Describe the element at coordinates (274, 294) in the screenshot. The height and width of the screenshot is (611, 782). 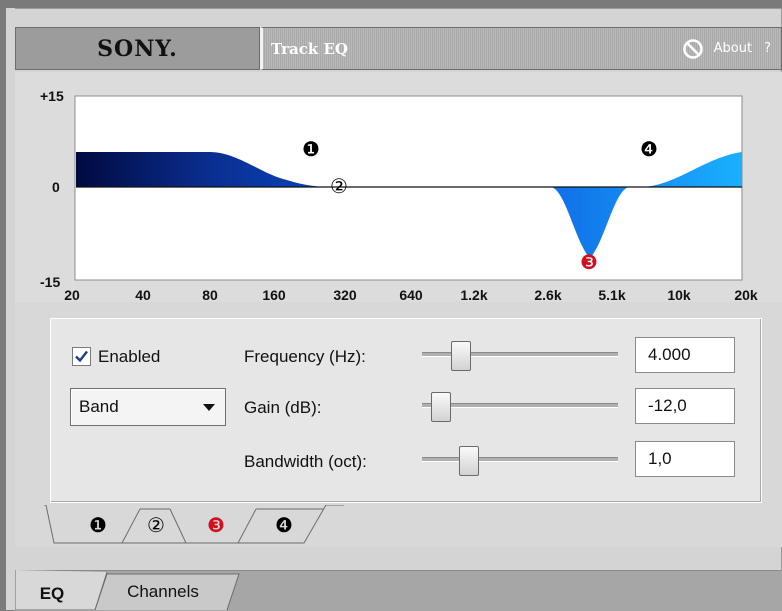
I see `x-tick-label: 160` at that location.